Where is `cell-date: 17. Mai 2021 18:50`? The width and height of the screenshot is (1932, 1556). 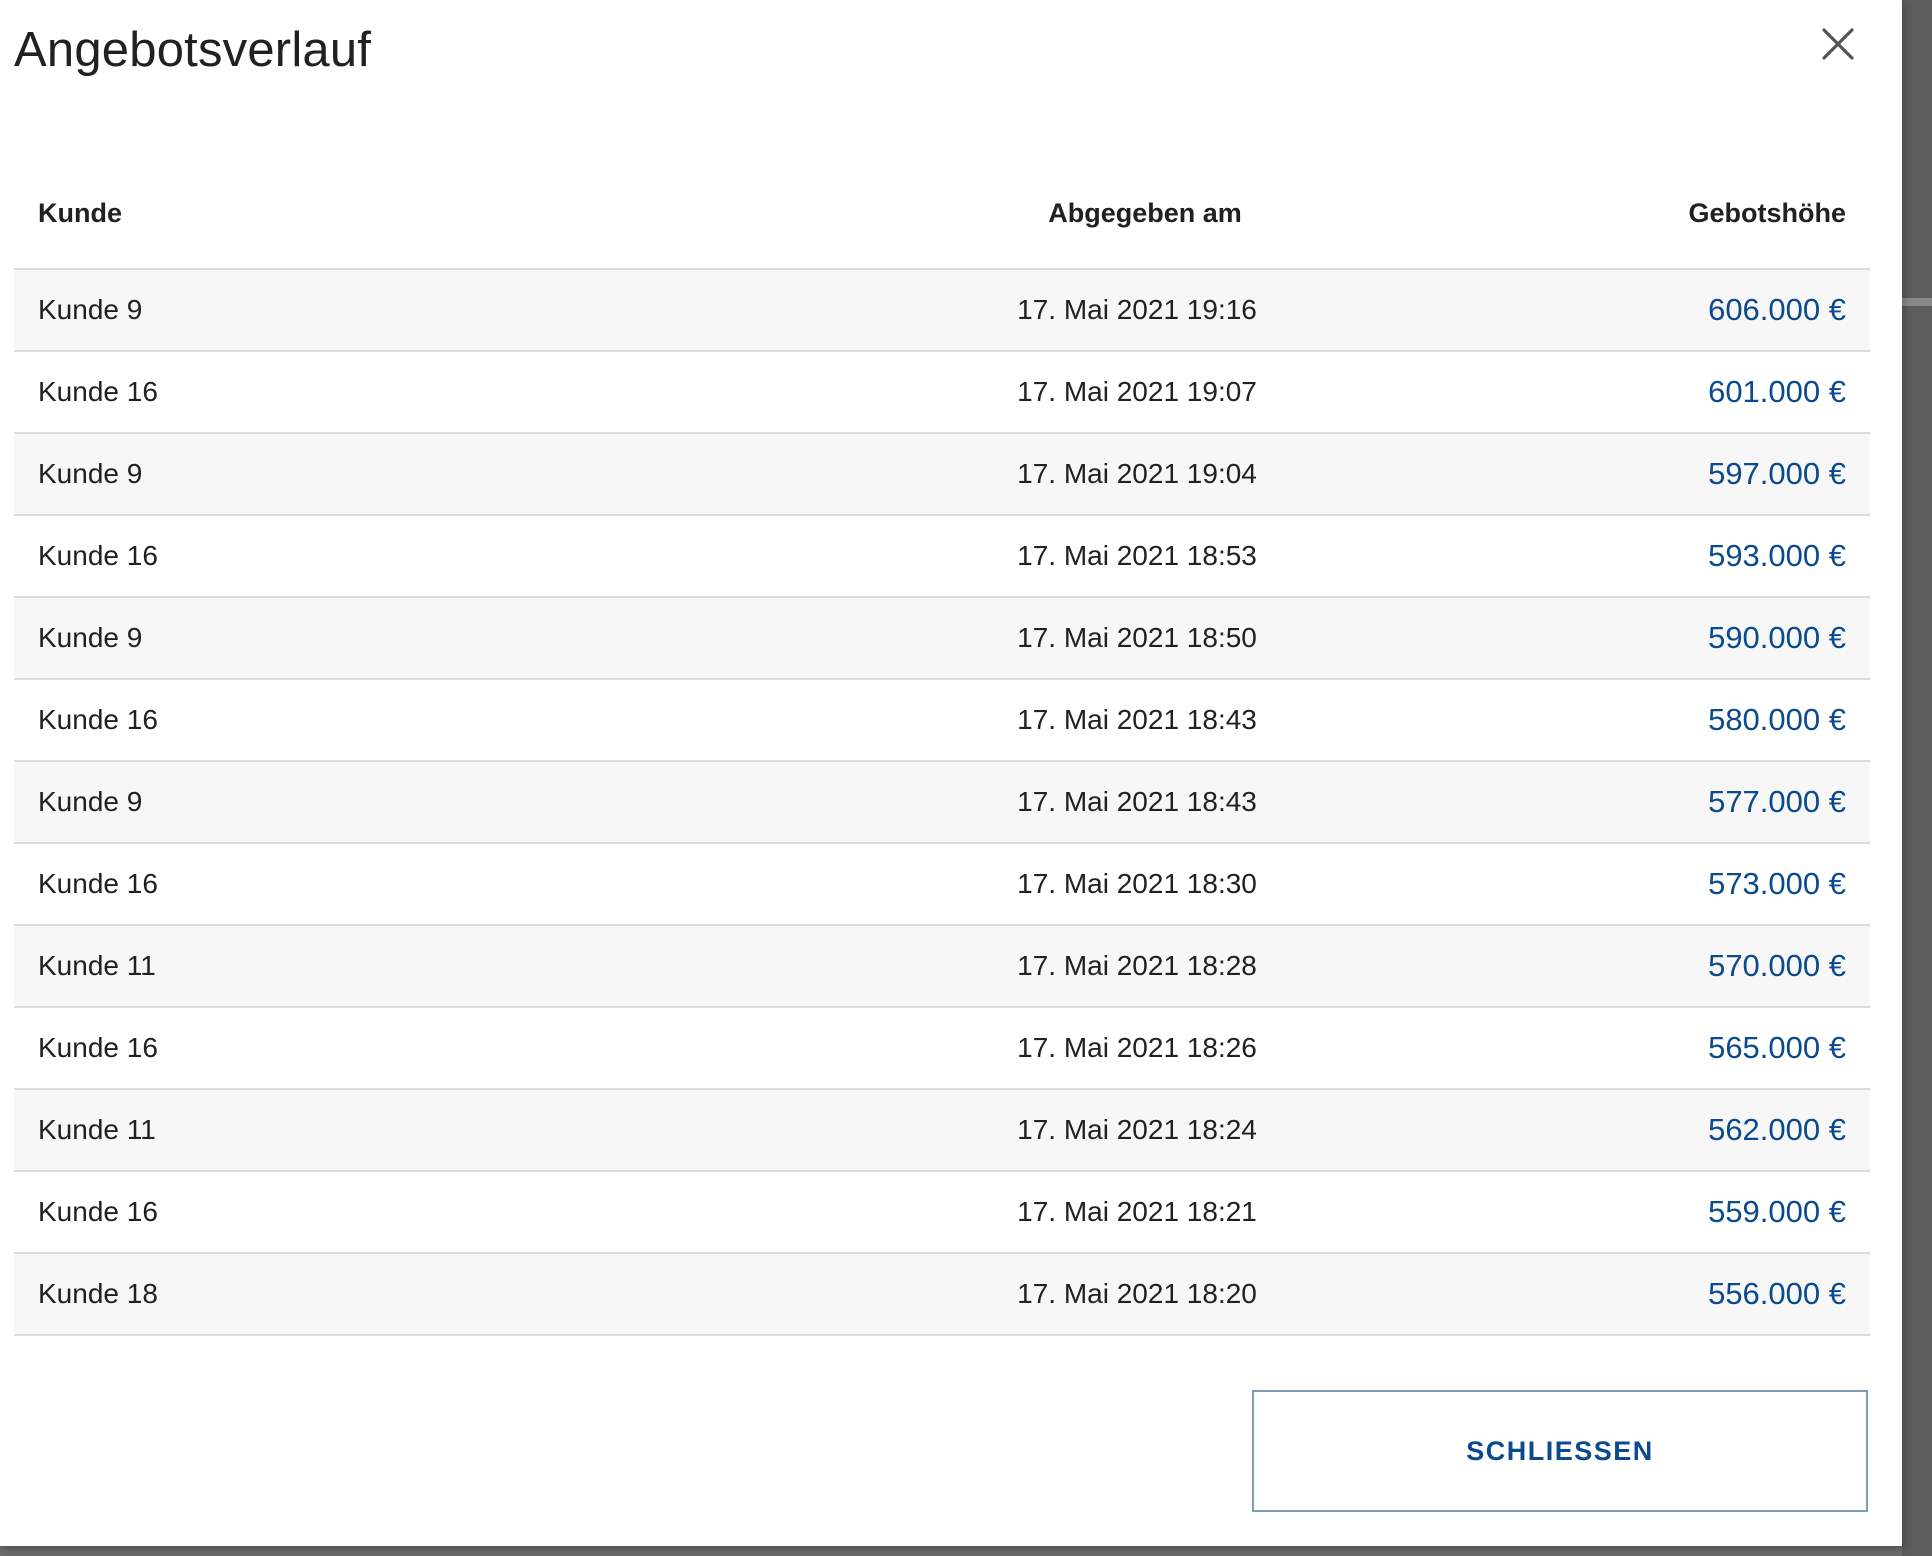 cell-date: 17. Mai 2021 18:50 is located at coordinates (1137, 637).